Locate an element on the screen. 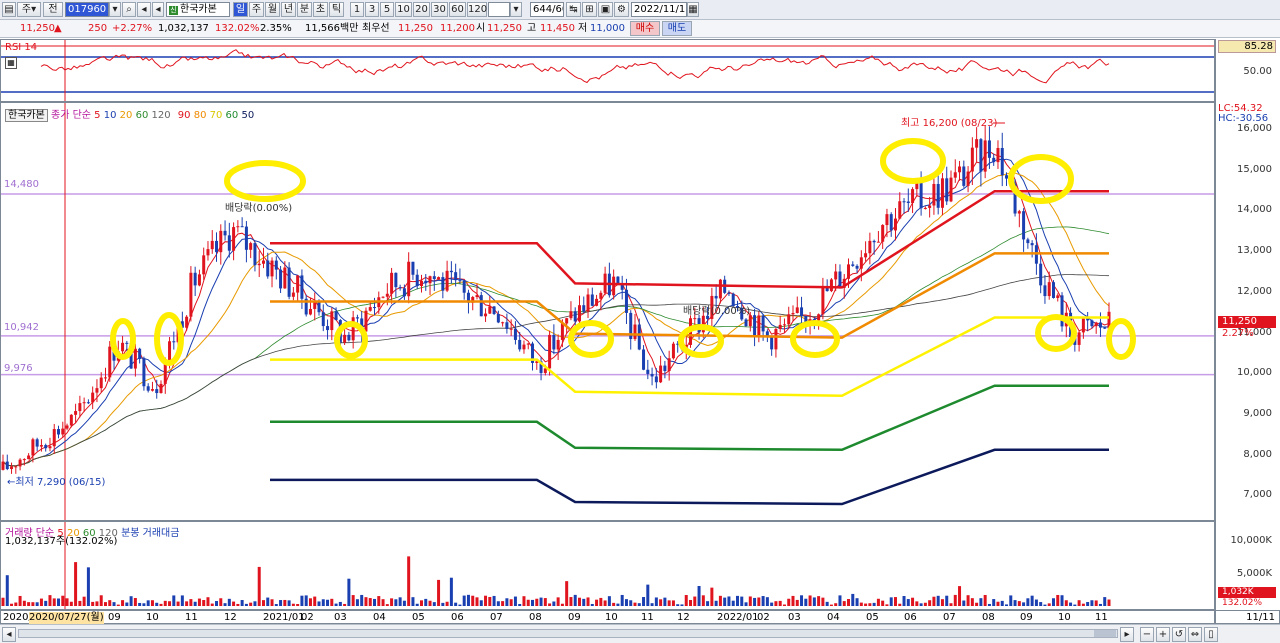 The height and width of the screenshot is (643, 1280). quote-open-label: 시 is located at coordinates (481, 28).